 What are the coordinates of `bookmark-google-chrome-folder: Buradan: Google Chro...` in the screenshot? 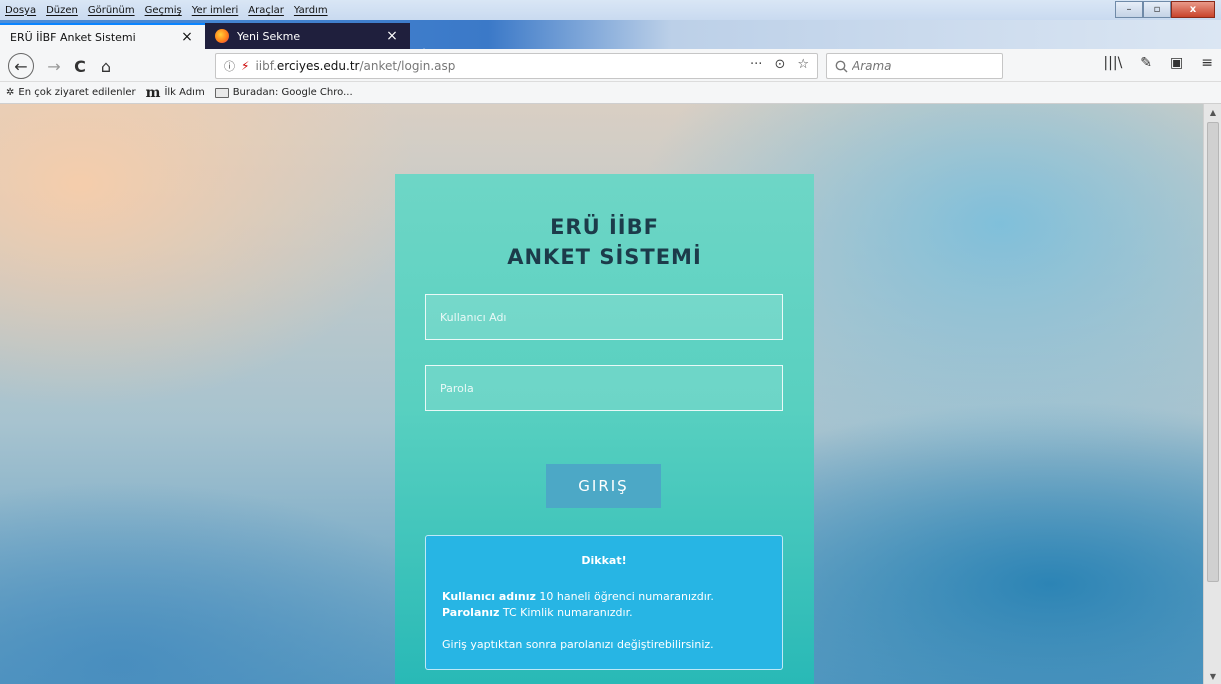 It's located at (283, 92).